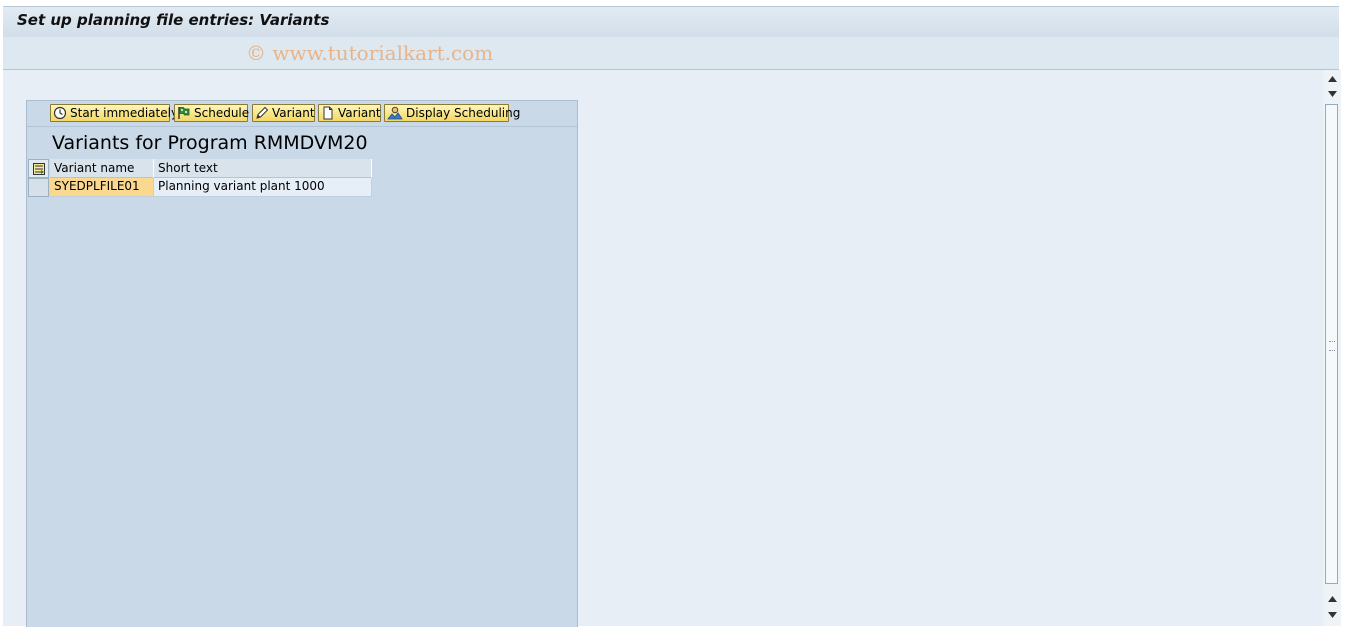 The width and height of the screenshot is (1354, 627). I want to click on clock-execute-icon, so click(60, 113).